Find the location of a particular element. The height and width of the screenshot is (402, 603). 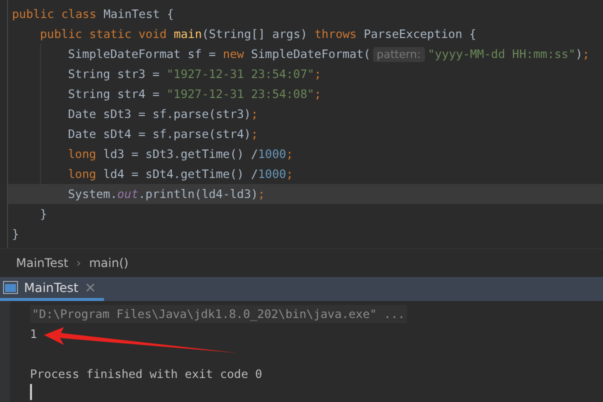

code-line: String str4 = "1927-12-31 23:54:08"; is located at coordinates (305, 94).